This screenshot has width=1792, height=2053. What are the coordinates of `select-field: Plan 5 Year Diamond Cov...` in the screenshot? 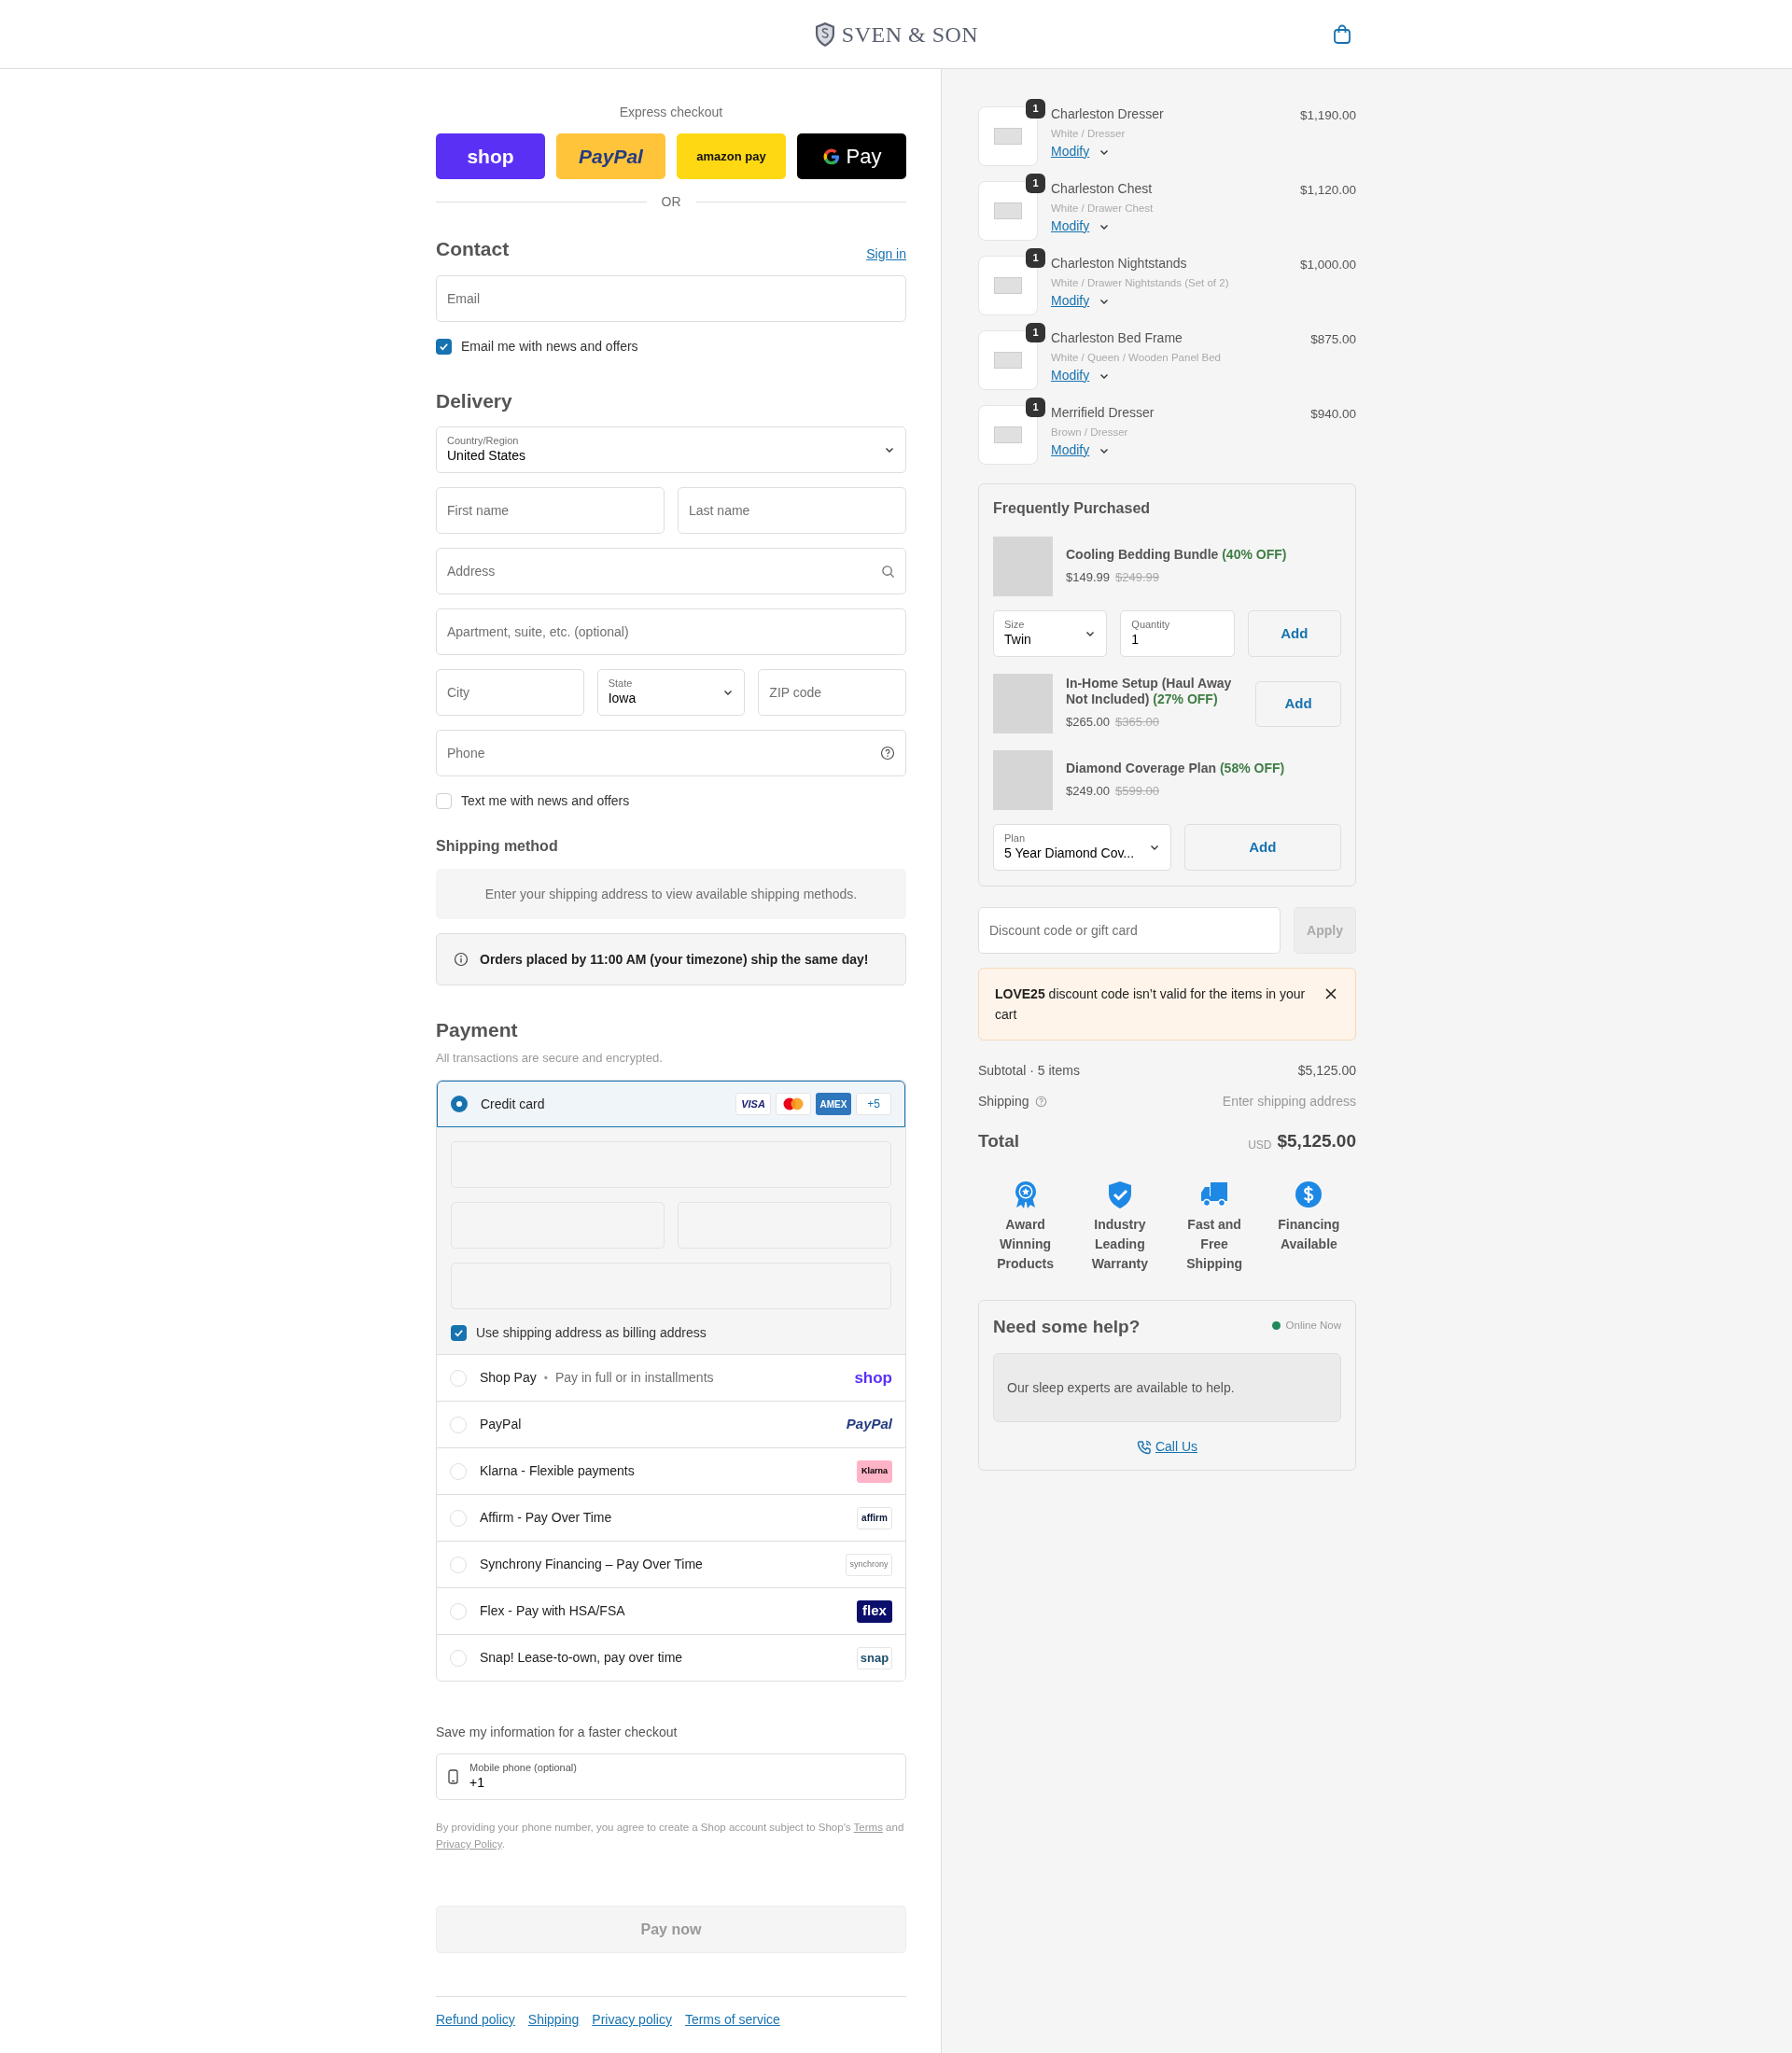 It's located at (1082, 847).